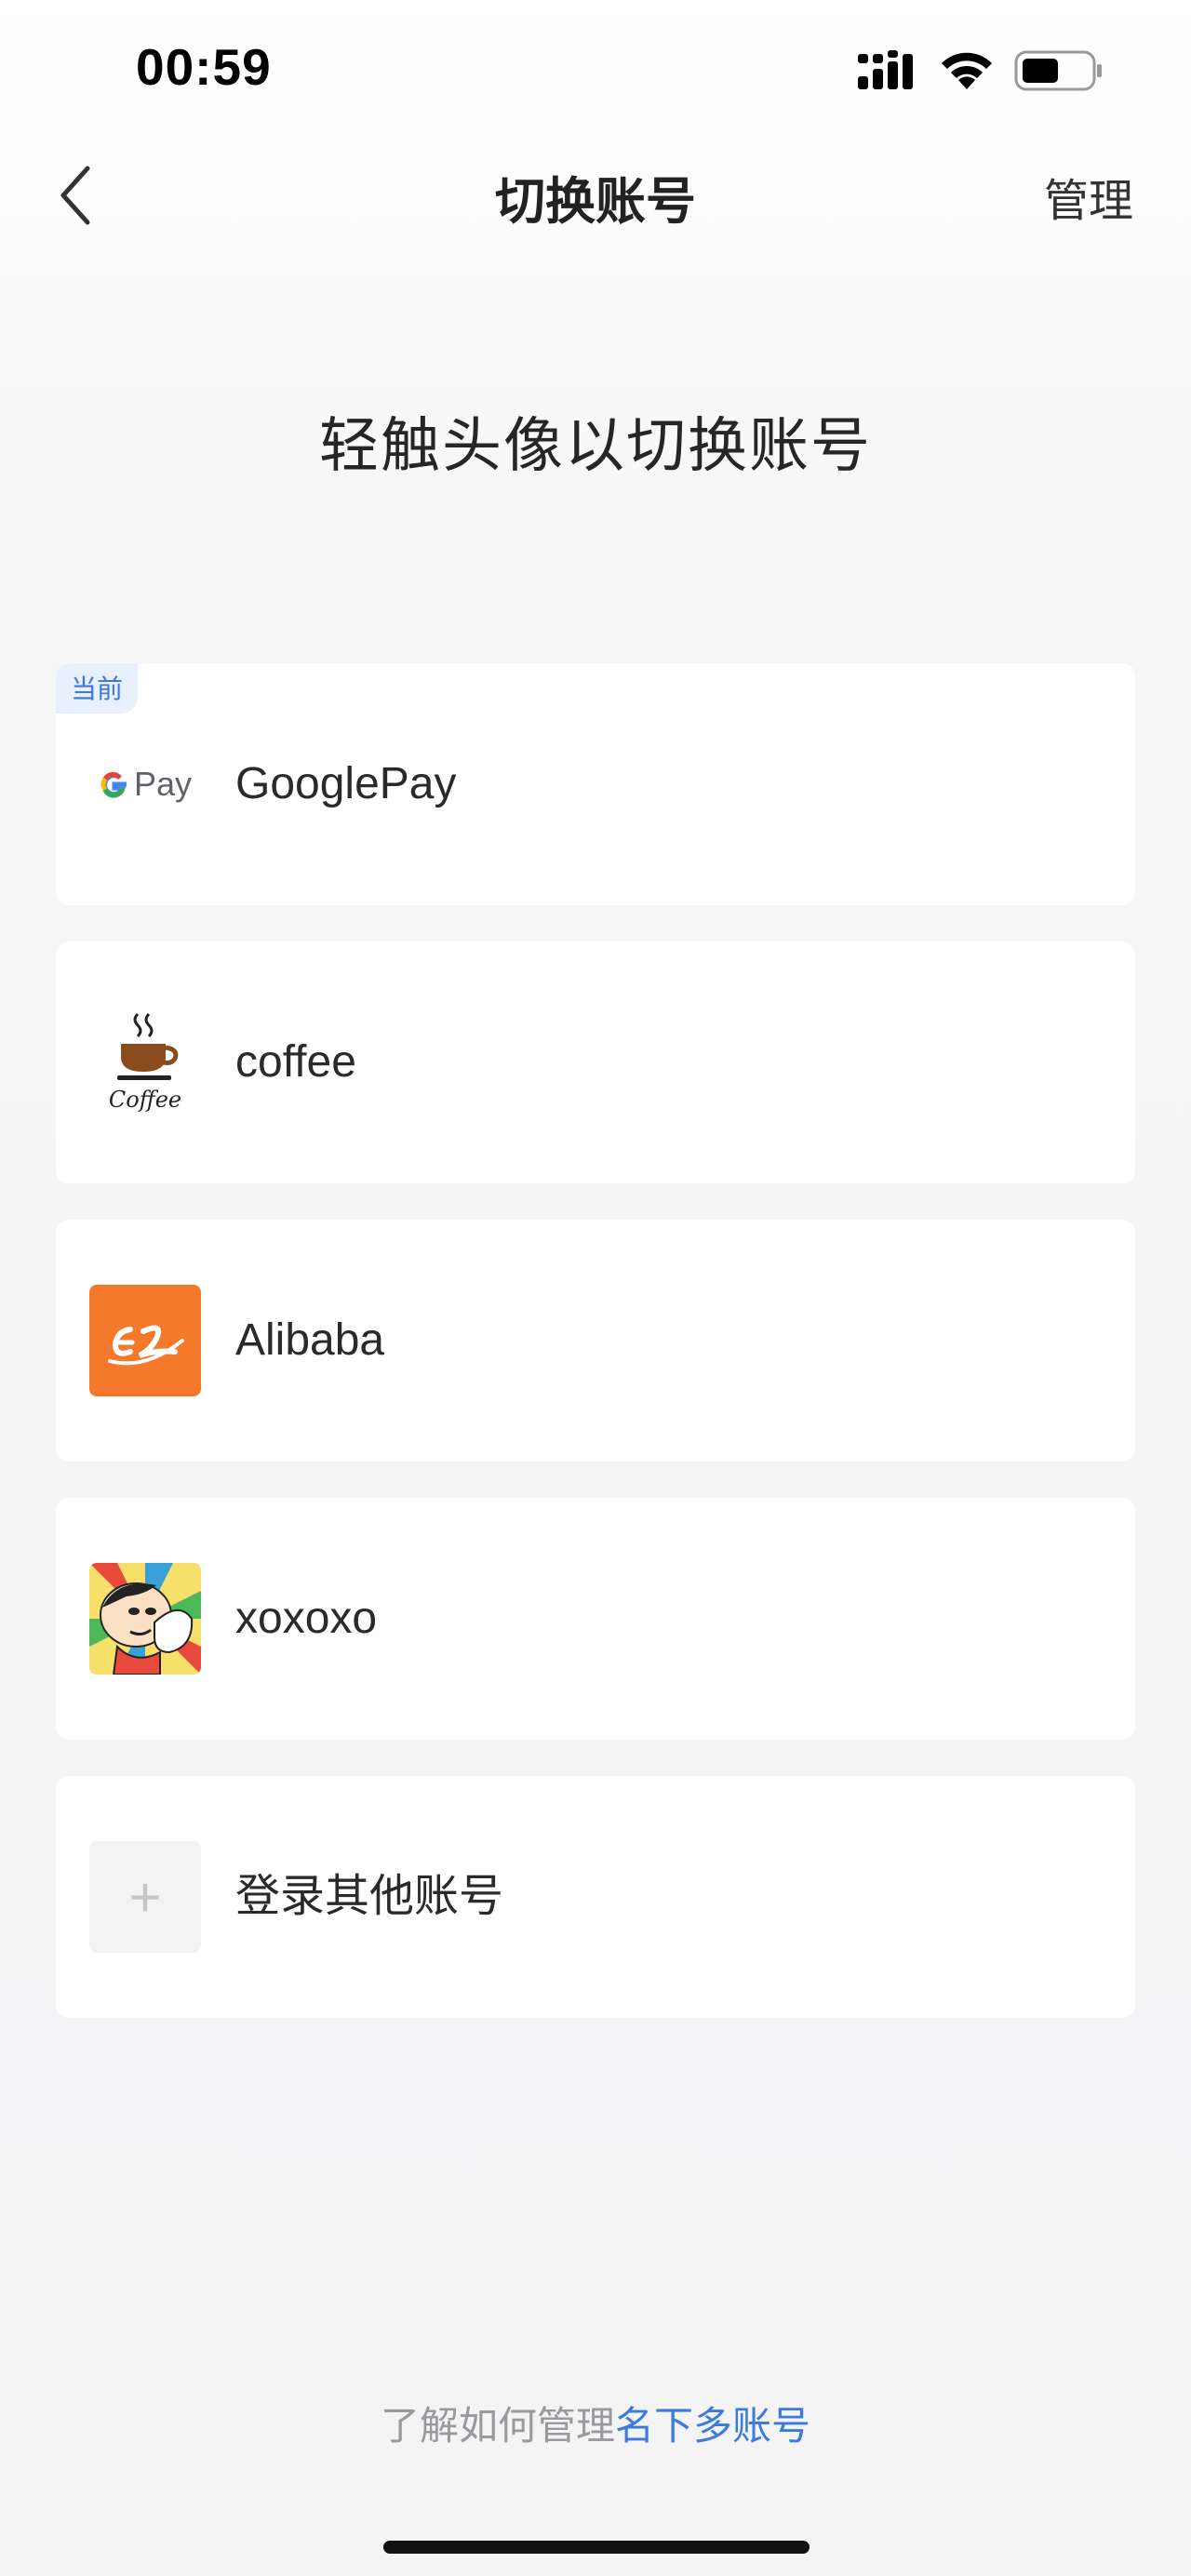 Image resolution: width=1191 pixels, height=2576 pixels. I want to click on home-indicator, so click(596, 2547).